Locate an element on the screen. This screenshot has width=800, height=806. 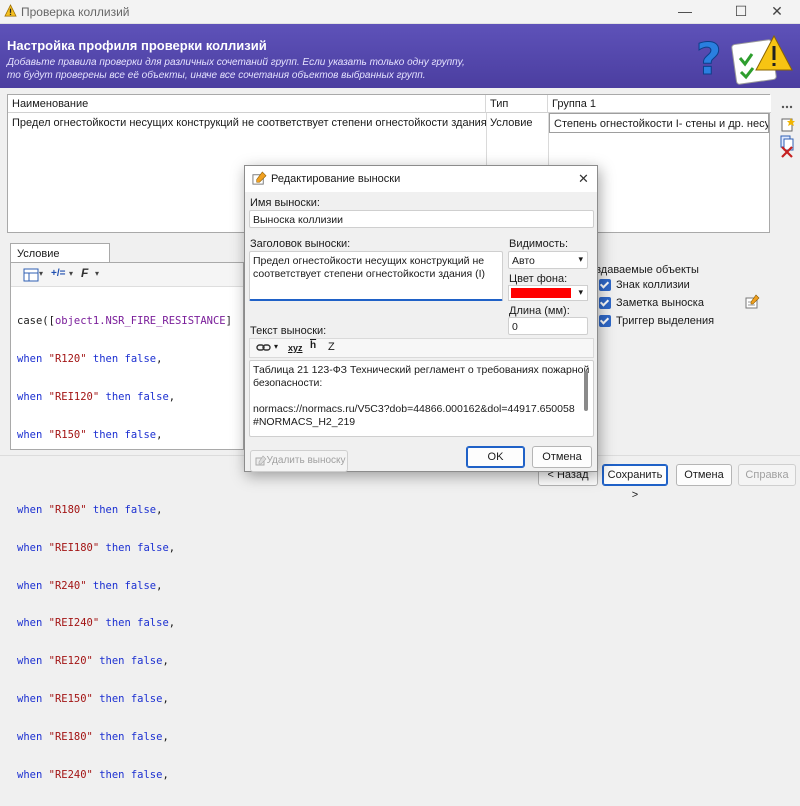
dialog-titlebar: Редактирование выноски ✕ is located at coordinates (421, 179).